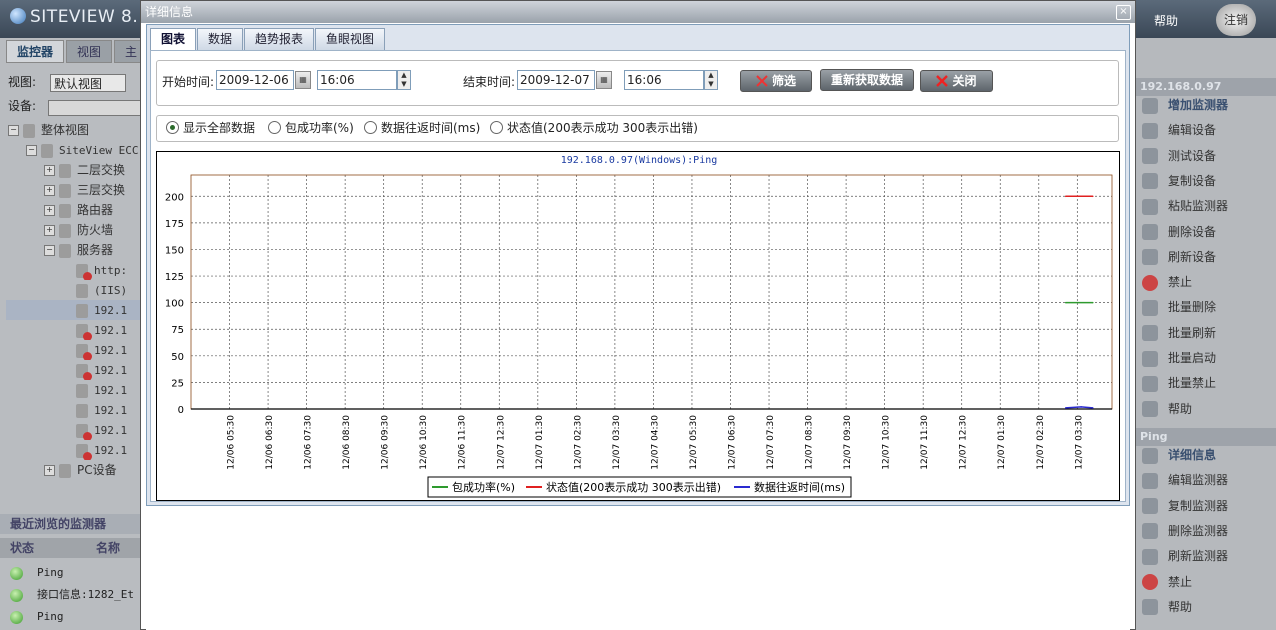  Describe the element at coordinates (232, 442) in the screenshot. I see `x-tick-label: 12/06 05:30` at that location.